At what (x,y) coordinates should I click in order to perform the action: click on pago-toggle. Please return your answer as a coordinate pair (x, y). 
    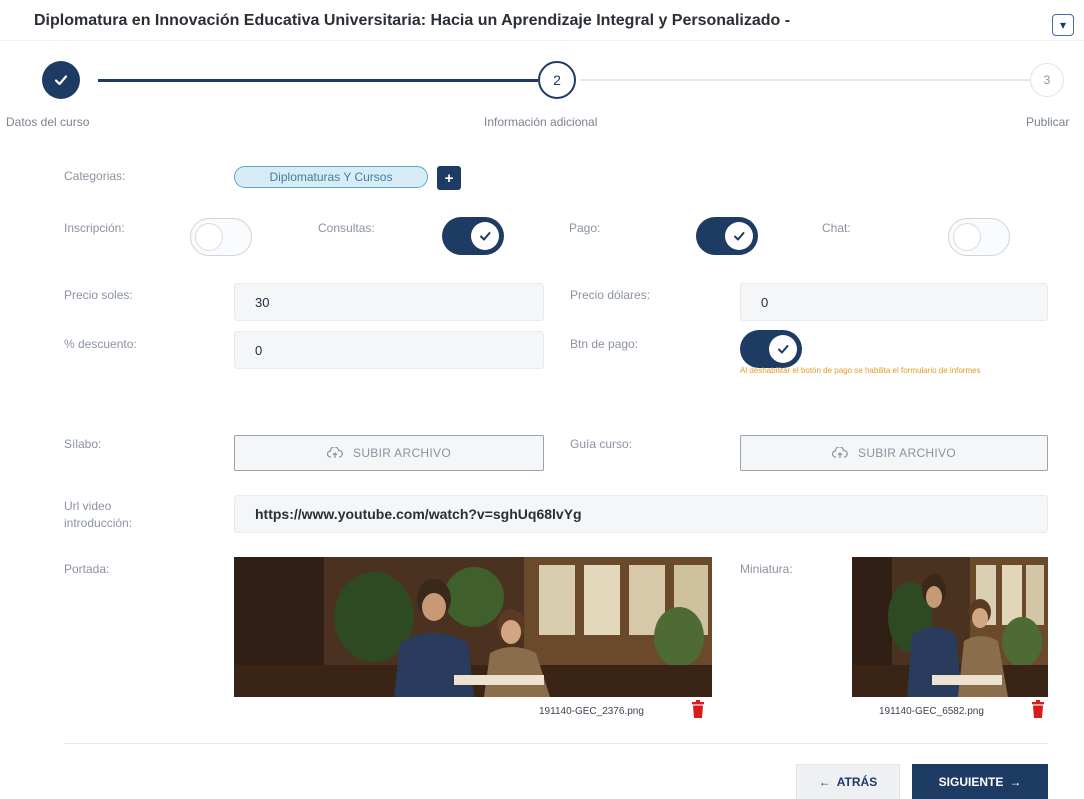
    Looking at the image, I should click on (727, 236).